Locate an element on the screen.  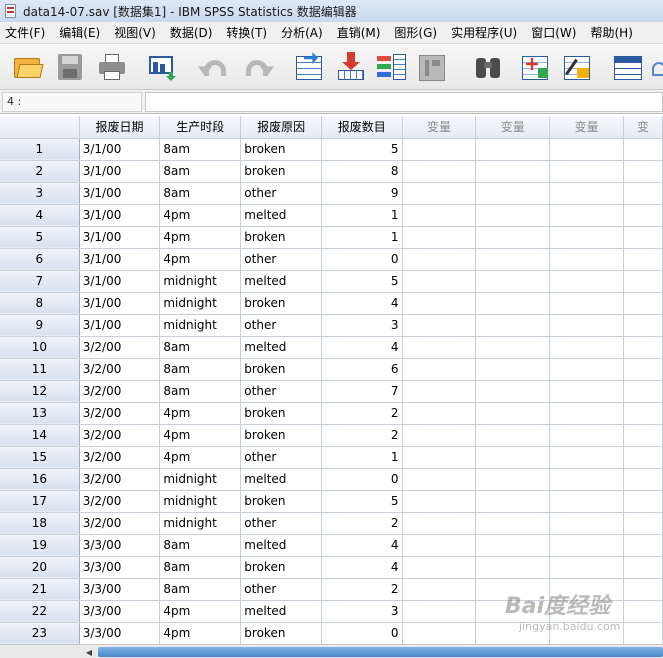
row-number: 9 is located at coordinates (40, 325).